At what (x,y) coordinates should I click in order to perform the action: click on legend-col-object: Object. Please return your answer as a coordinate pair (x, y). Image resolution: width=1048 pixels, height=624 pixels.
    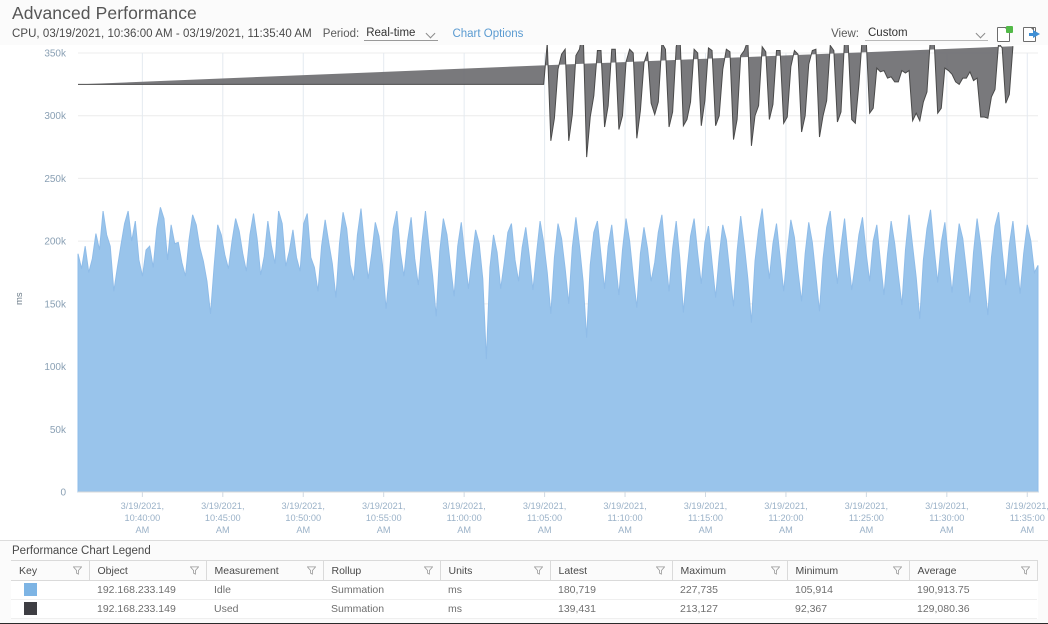
    Looking at the image, I should click on (148, 570).